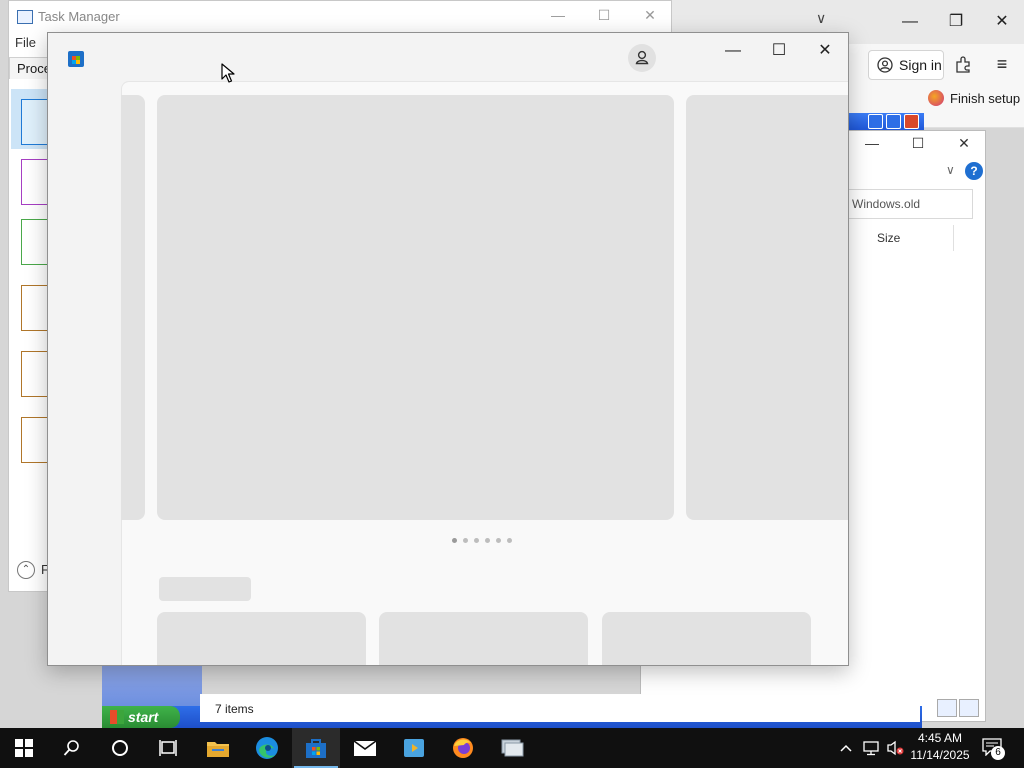  What do you see at coordinates (875, 121) in the screenshot?
I see `xp-minimize-button` at bounding box center [875, 121].